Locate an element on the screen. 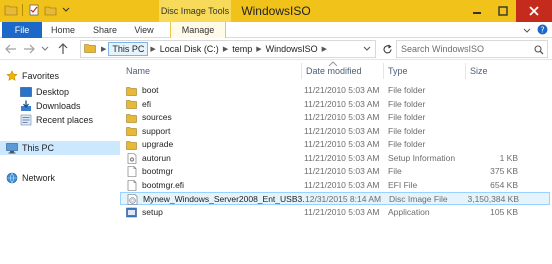 The image size is (552, 264). file-icon is located at coordinates (131, 171).